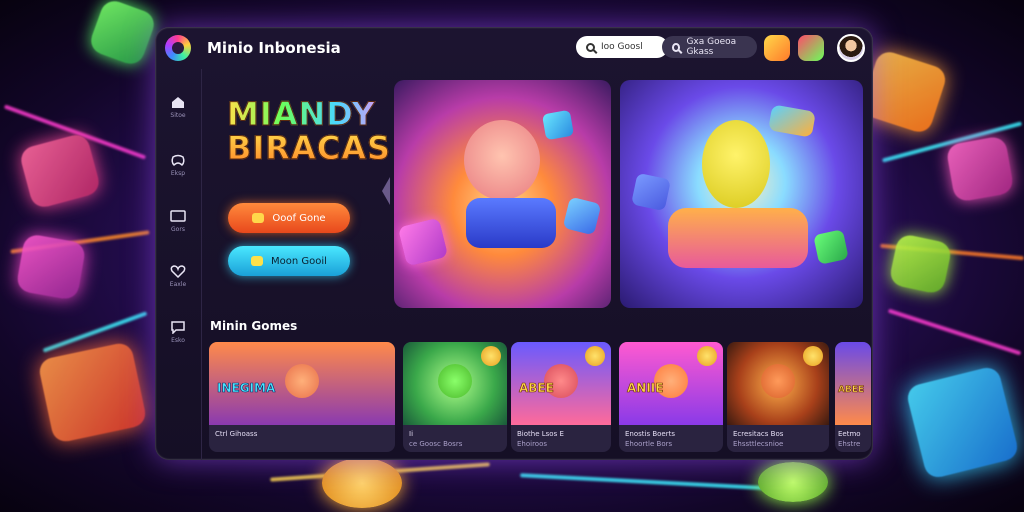 This screenshot has width=1024, height=512. I want to click on sidebar-item-chat: Esko, so click(178, 336).